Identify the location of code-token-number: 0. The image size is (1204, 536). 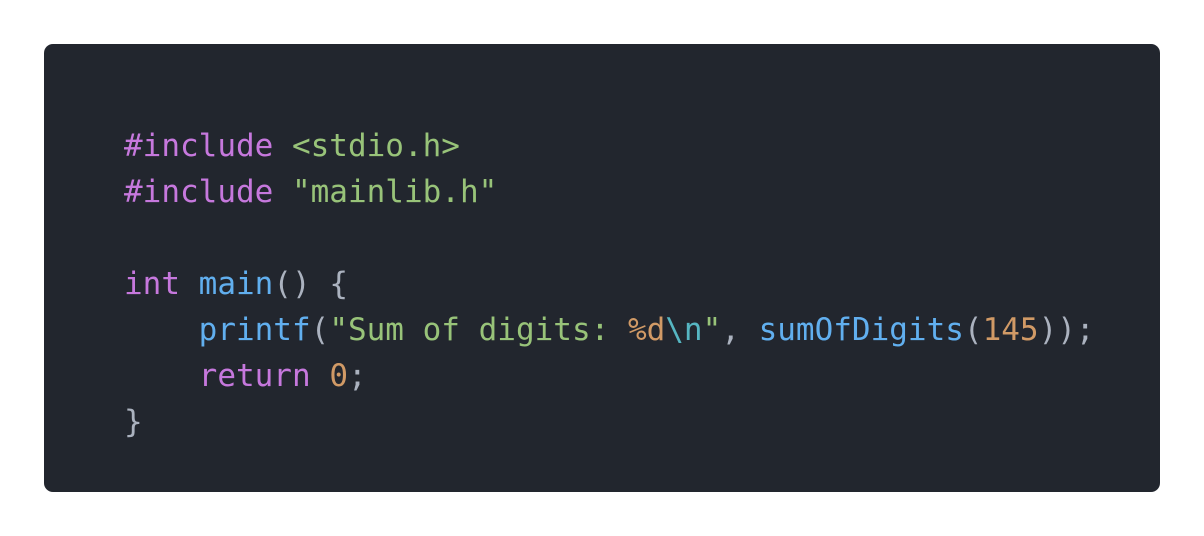
(338, 376).